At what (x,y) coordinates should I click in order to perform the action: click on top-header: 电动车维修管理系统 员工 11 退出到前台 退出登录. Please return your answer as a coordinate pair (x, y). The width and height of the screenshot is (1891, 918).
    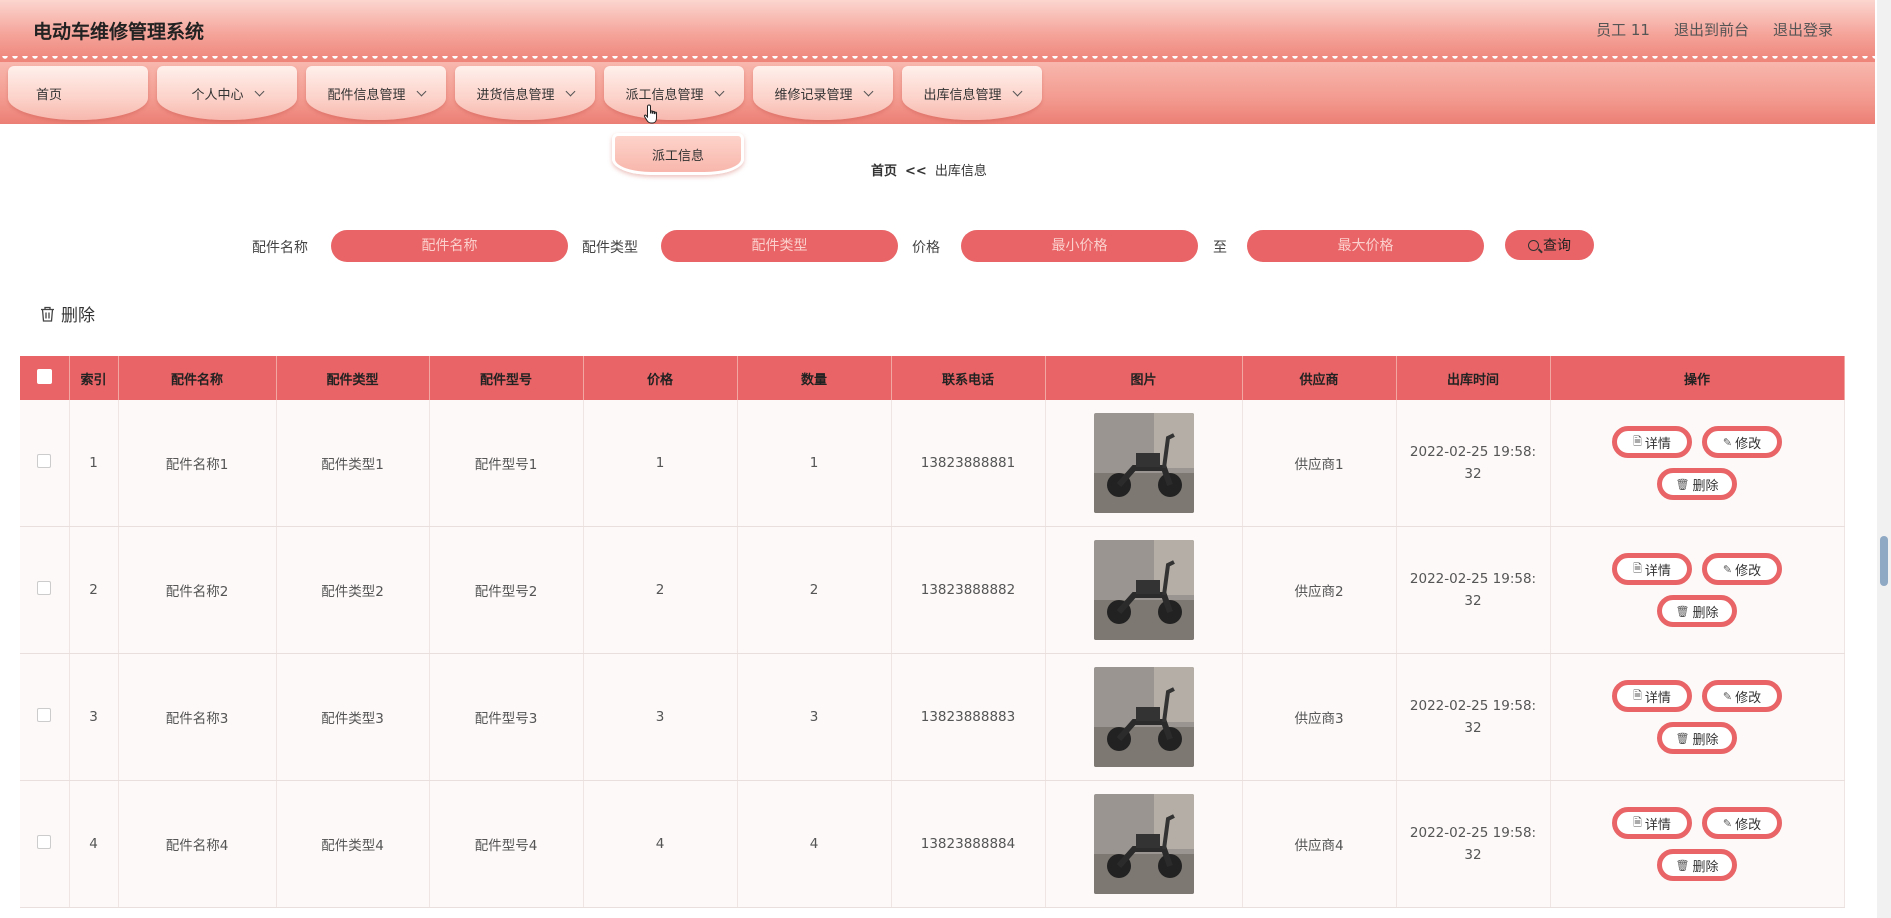
    Looking at the image, I should click on (937, 31).